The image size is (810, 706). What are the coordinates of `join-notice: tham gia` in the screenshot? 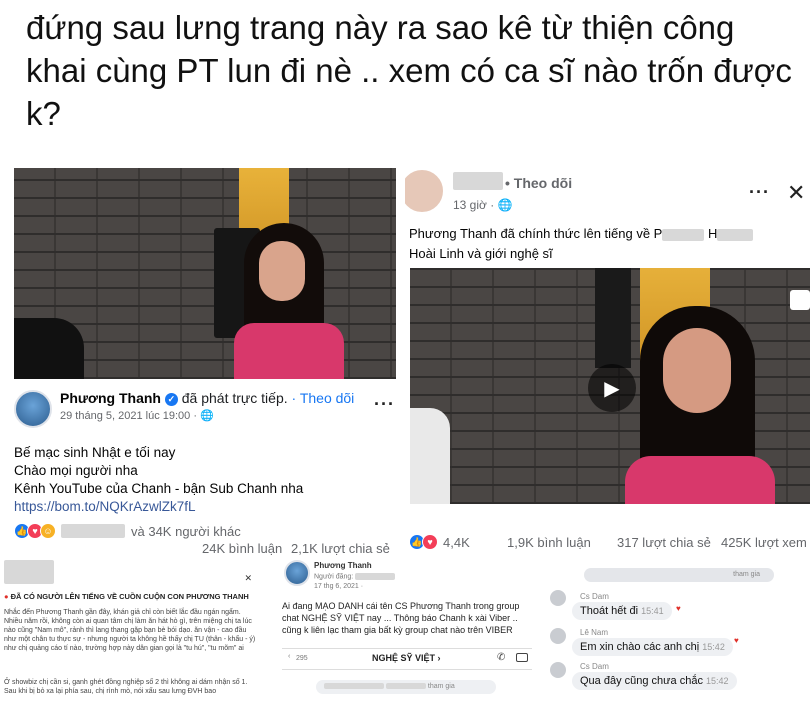 It's located at (406, 687).